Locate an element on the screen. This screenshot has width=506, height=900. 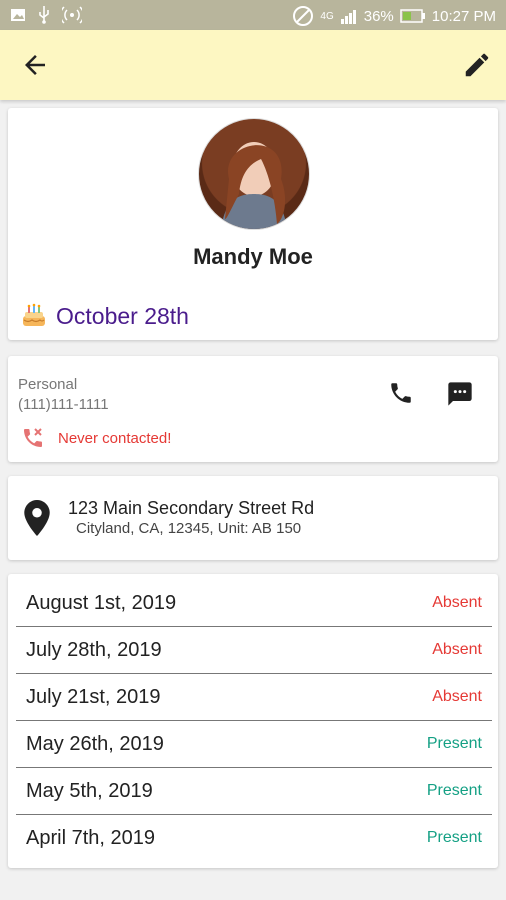
pencil-icon is located at coordinates (477, 65).